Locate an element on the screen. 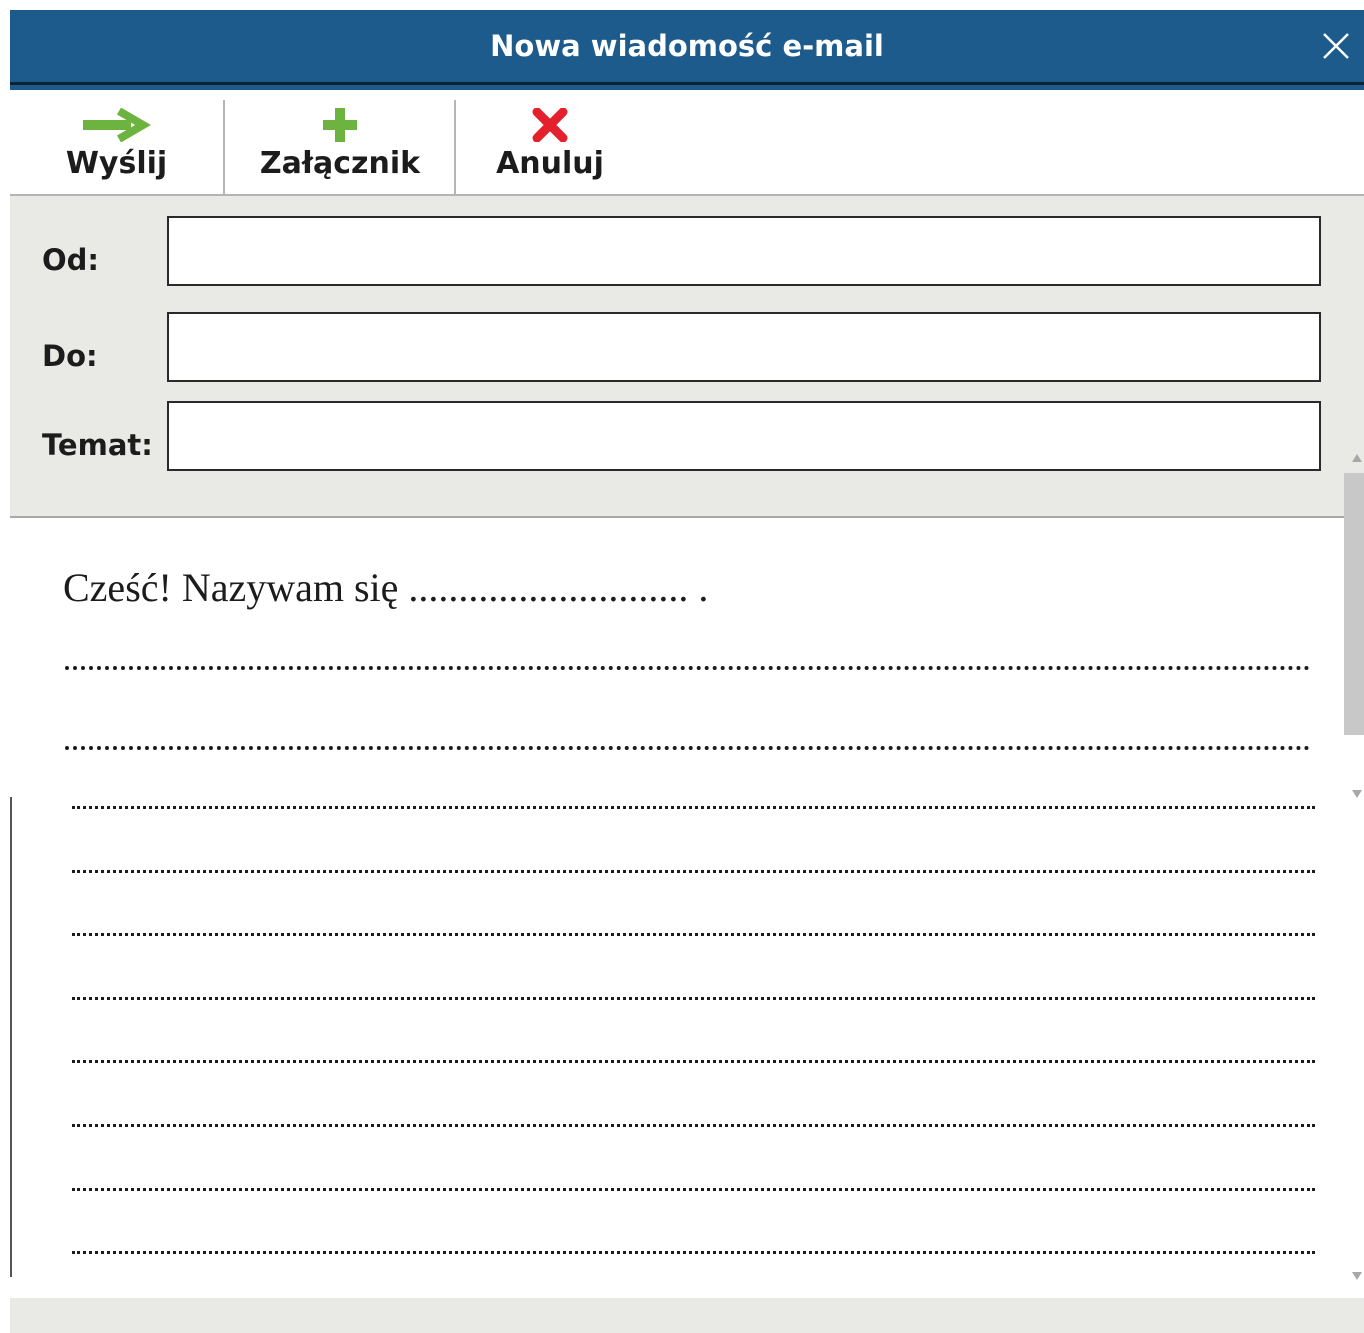 The width and height of the screenshot is (1364, 1333). title-bar: Nowa wiadomość e-mail is located at coordinates (687, 47).